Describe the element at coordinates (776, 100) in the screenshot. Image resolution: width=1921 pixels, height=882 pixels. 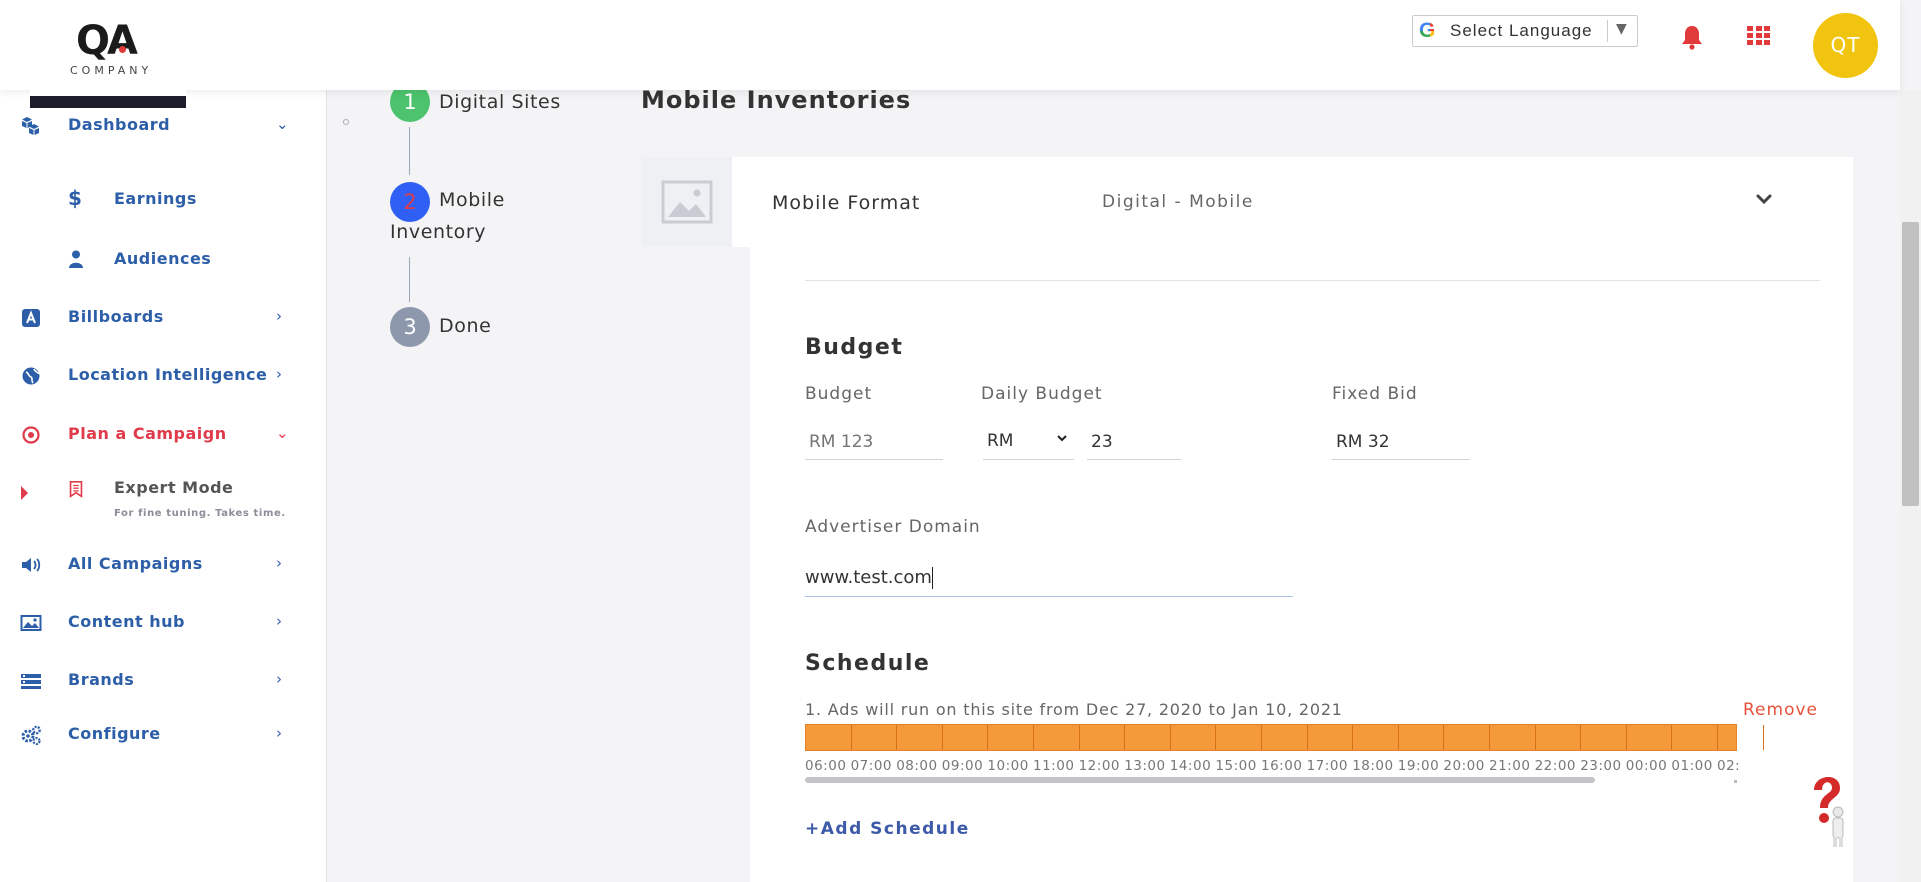
I see `page-title: Mobile Inventories` at that location.